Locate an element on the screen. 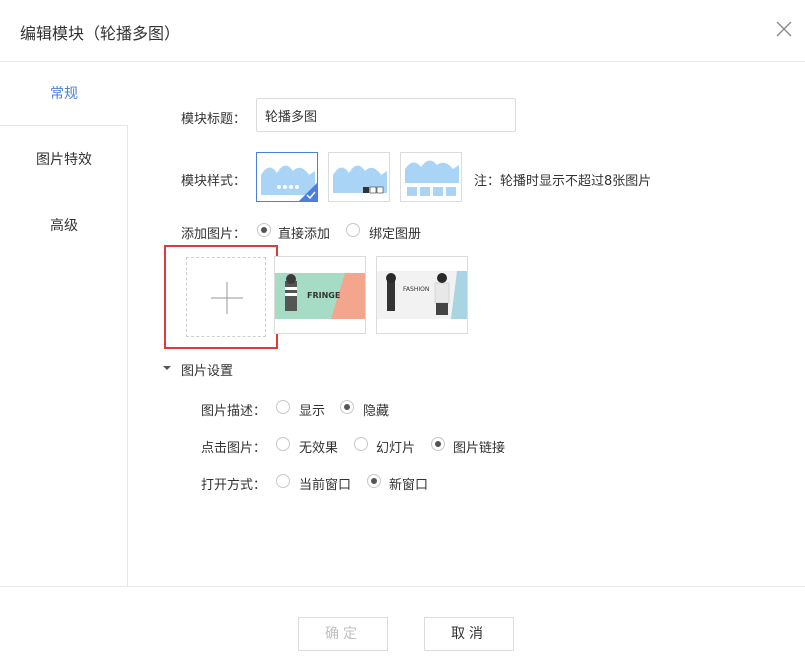  click-slideshow-label: 幻灯片 is located at coordinates (396, 448).